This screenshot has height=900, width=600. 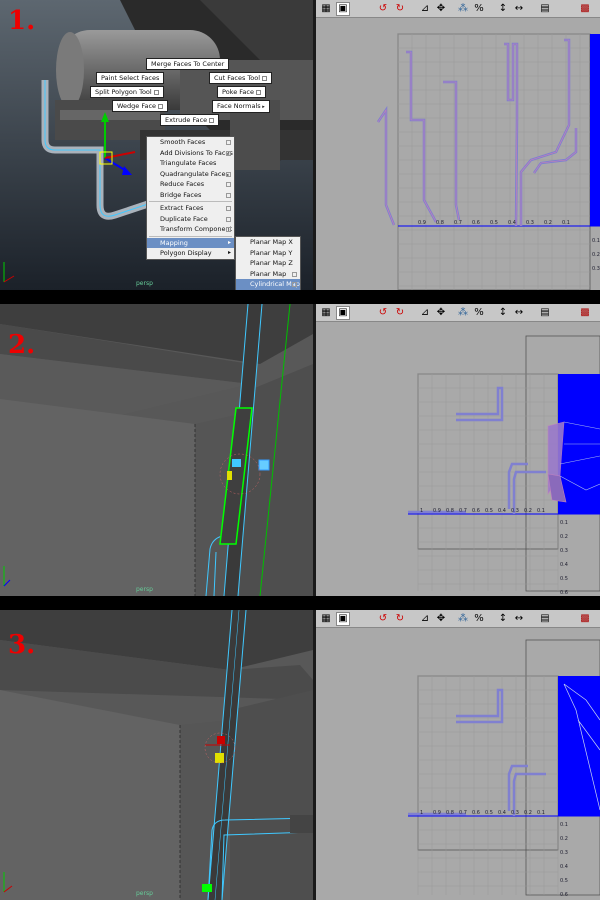 I want to click on mm-split-polygon-tool: Split Polygon Tool, so click(x=127, y=92).